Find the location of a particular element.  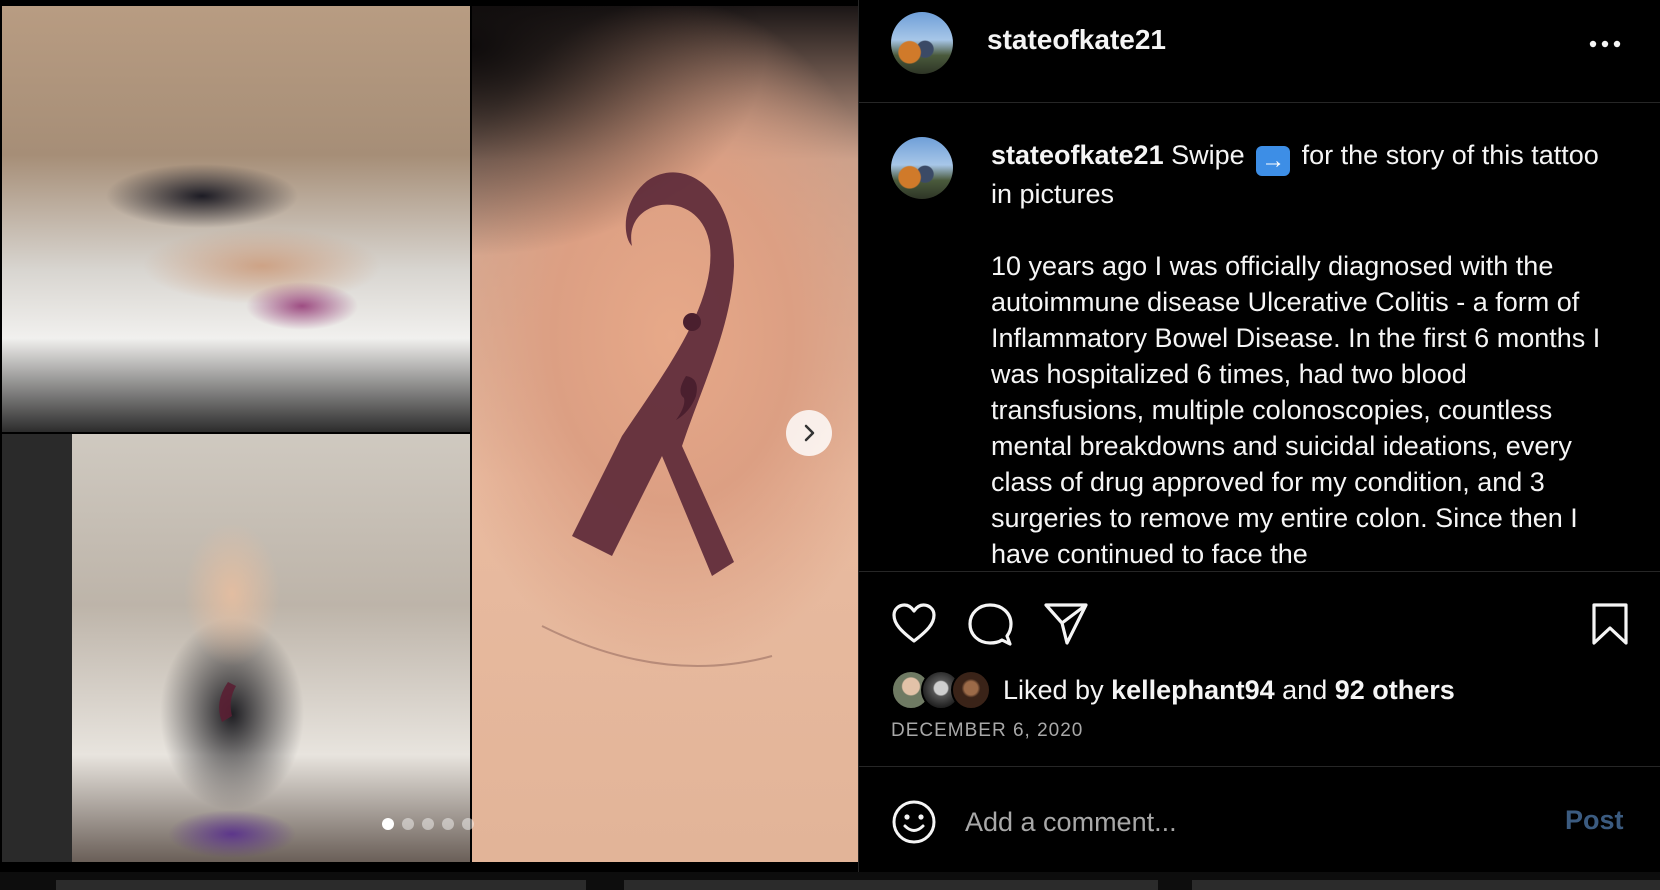

bookmark-icon is located at coordinates (1610, 624).